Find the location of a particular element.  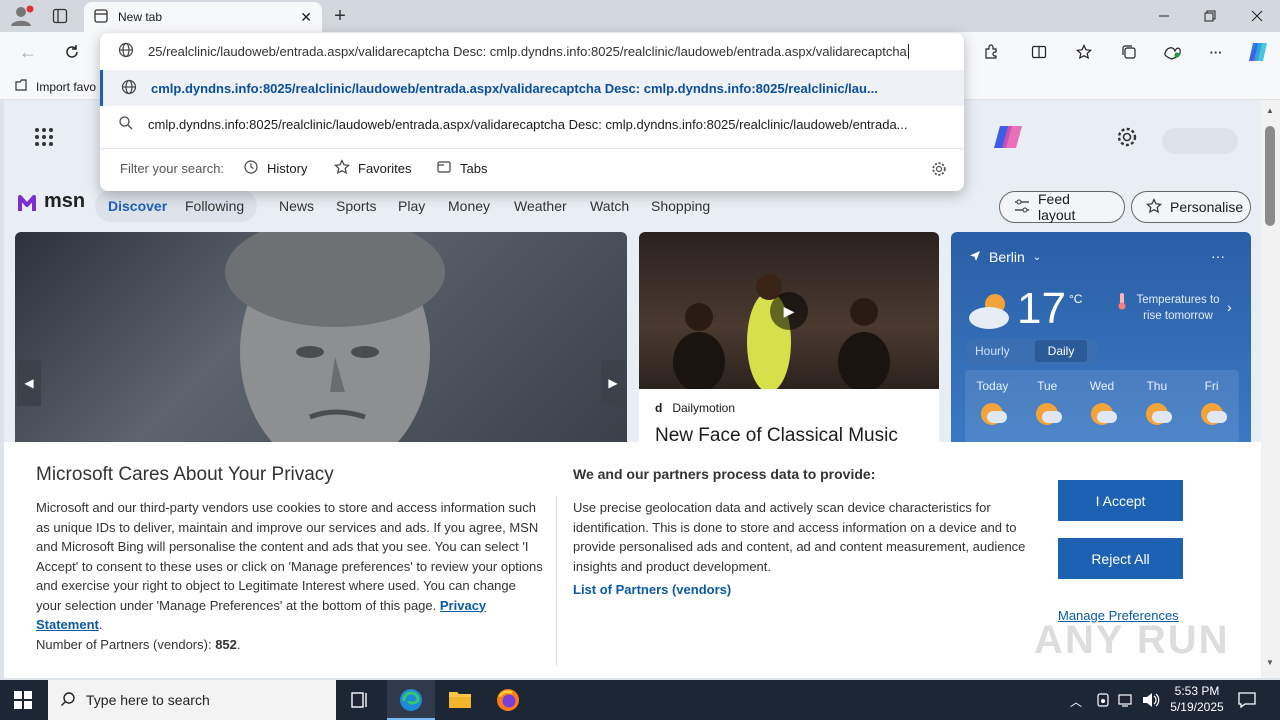

forecast-day: Tue is located at coordinates (1047, 413).